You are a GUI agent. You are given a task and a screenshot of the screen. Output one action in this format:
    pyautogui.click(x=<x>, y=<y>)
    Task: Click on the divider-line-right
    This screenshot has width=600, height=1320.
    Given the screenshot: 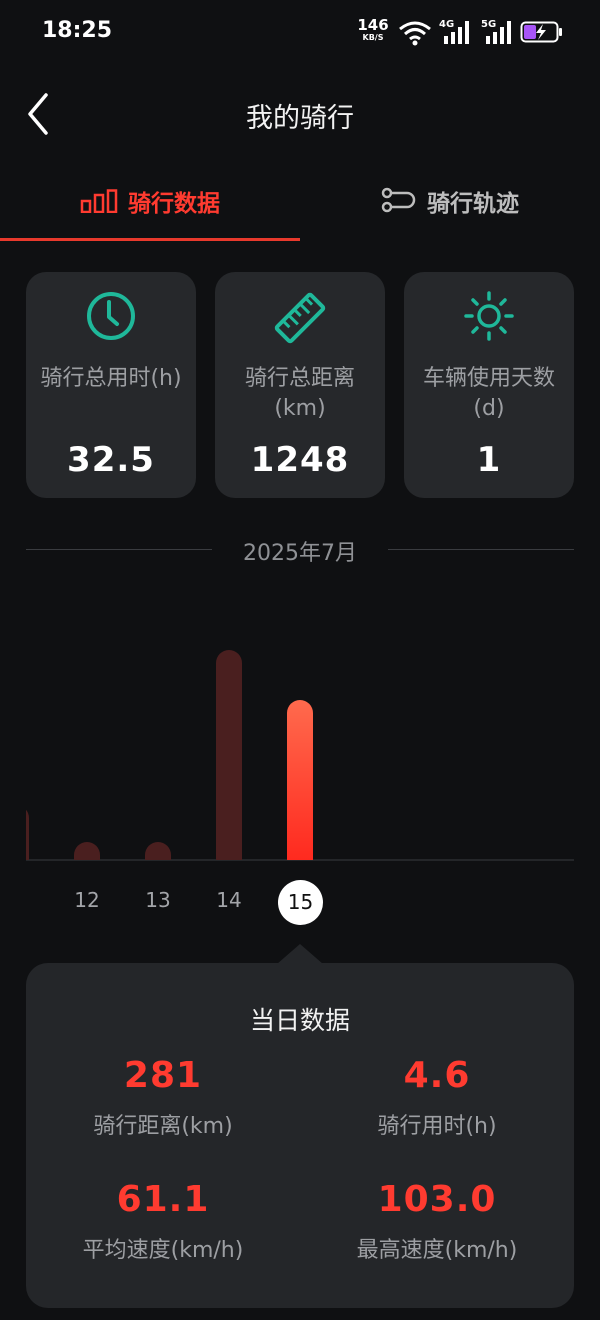 What is the action you would take?
    pyautogui.click(x=481, y=549)
    